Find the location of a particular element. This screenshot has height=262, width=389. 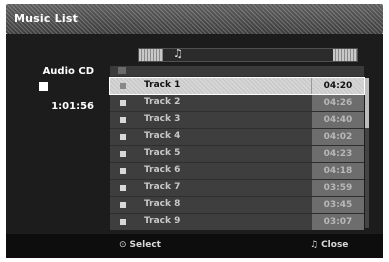

track-row: Track 6 04:18 is located at coordinates (237, 171).